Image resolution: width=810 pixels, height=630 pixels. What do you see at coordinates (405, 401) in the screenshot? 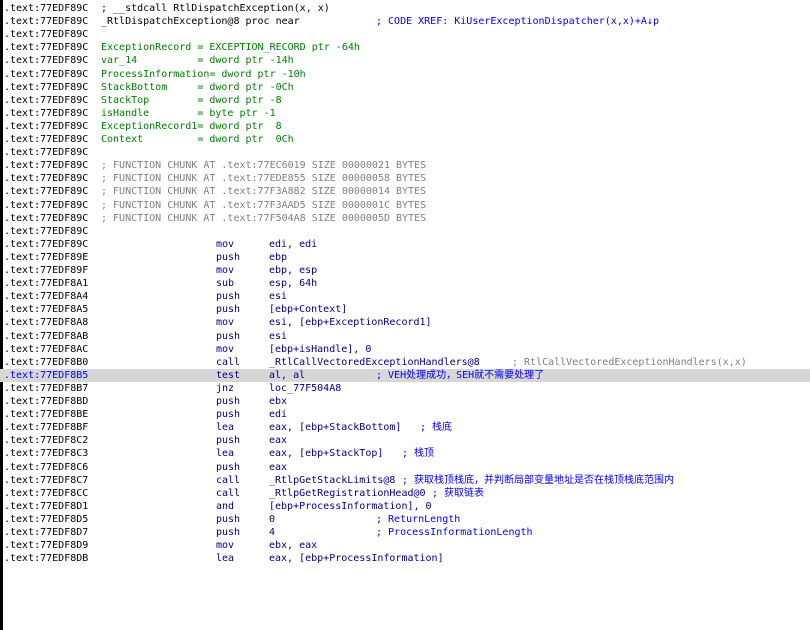
I see `listing-line: .text:77EDF8BD push ebx` at bounding box center [405, 401].